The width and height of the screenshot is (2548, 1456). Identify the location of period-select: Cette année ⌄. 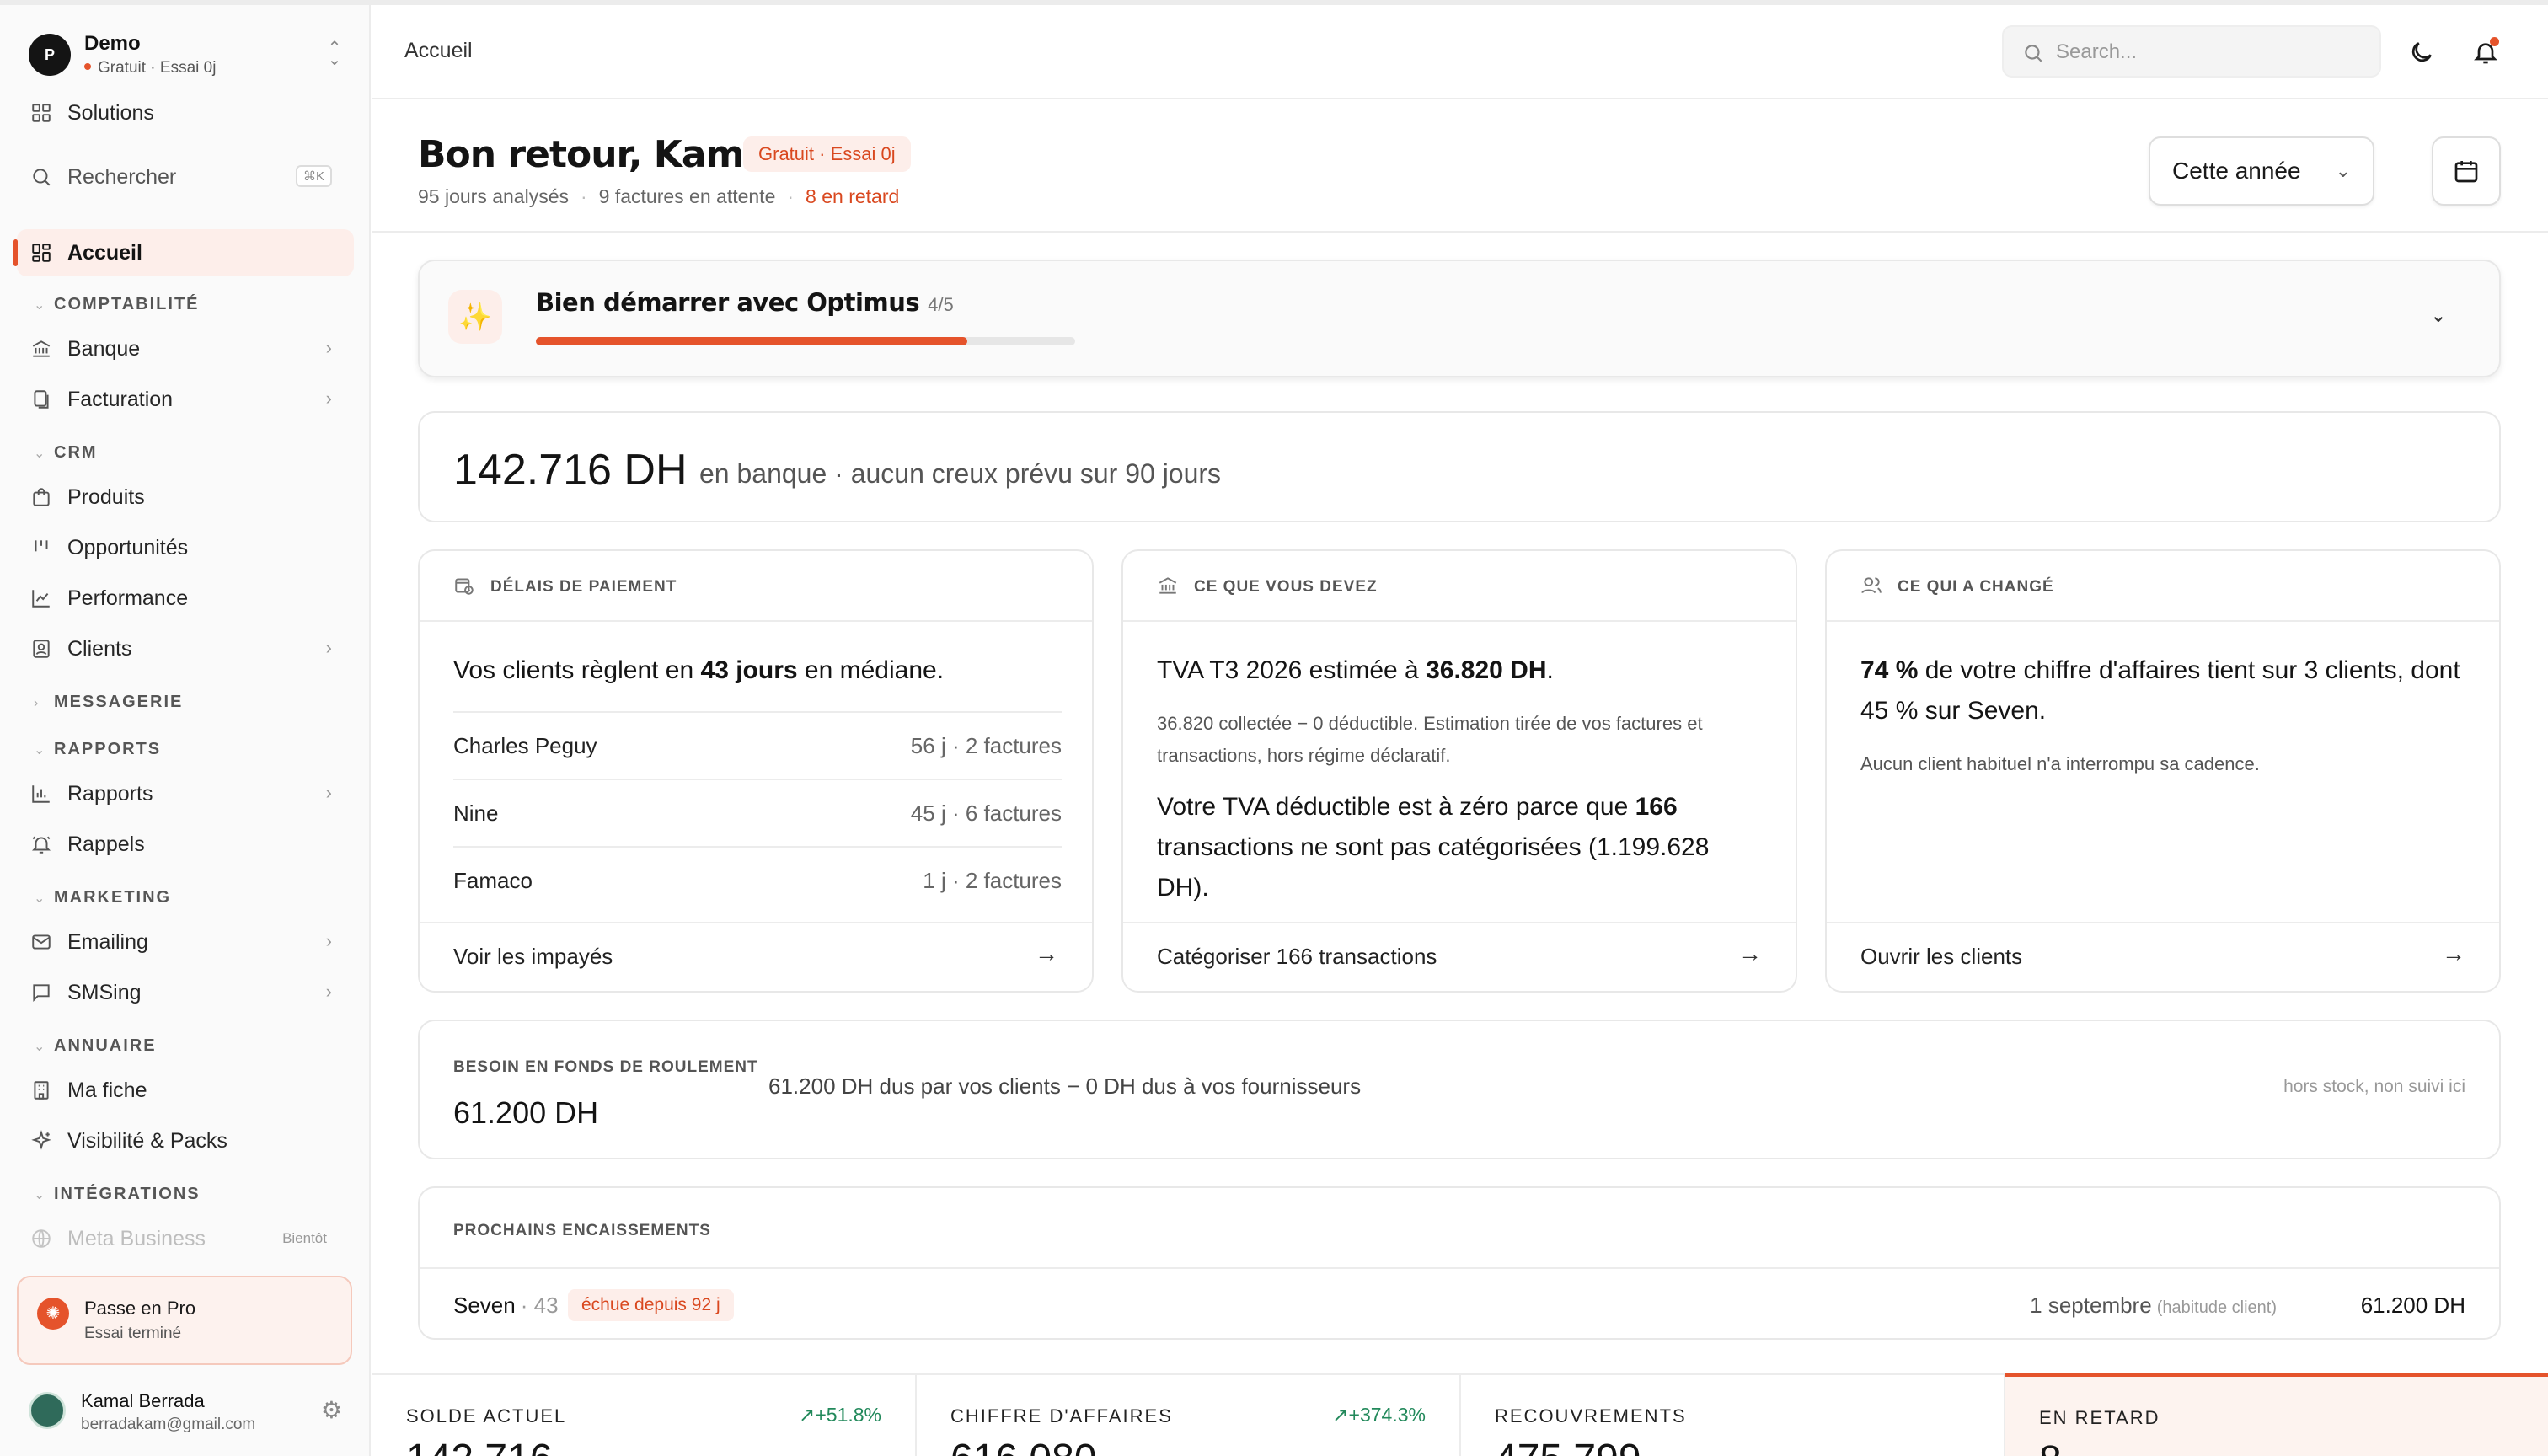
(2261, 171).